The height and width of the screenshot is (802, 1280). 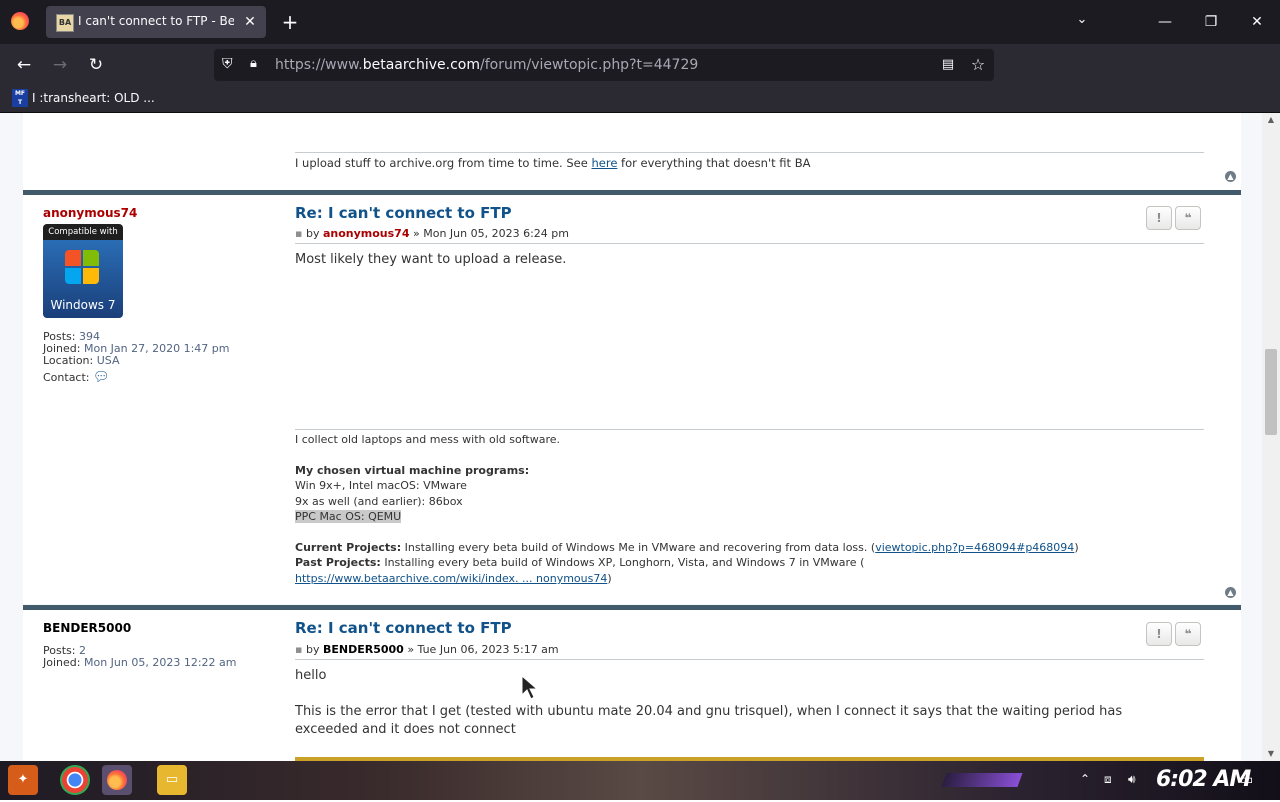 I want to click on signature-vm-line: 9x as well (and earlier): 86box, so click(x=379, y=501).